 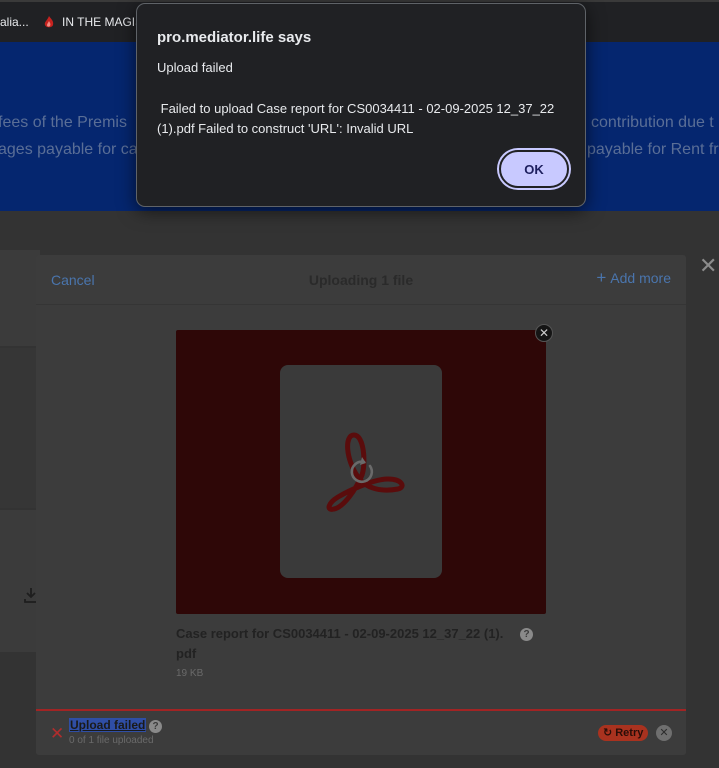 I want to click on status-subtitle: 0 of 1 file uploaded, so click(x=111, y=740).